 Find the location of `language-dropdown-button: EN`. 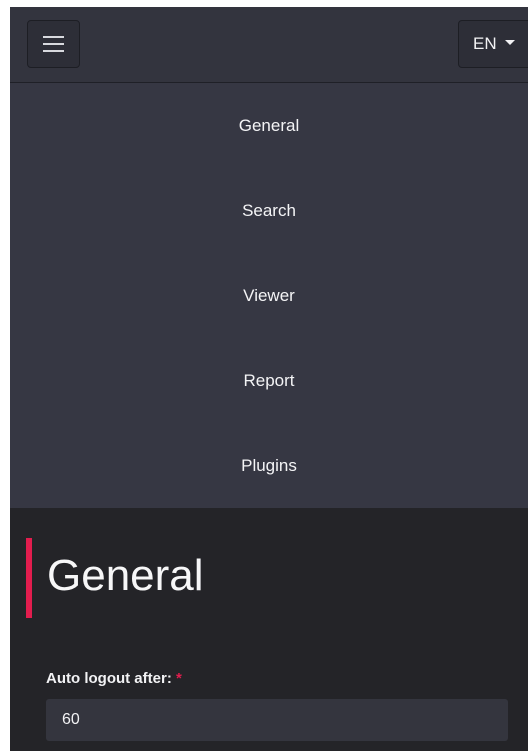

language-dropdown-button: EN is located at coordinates (493, 44).